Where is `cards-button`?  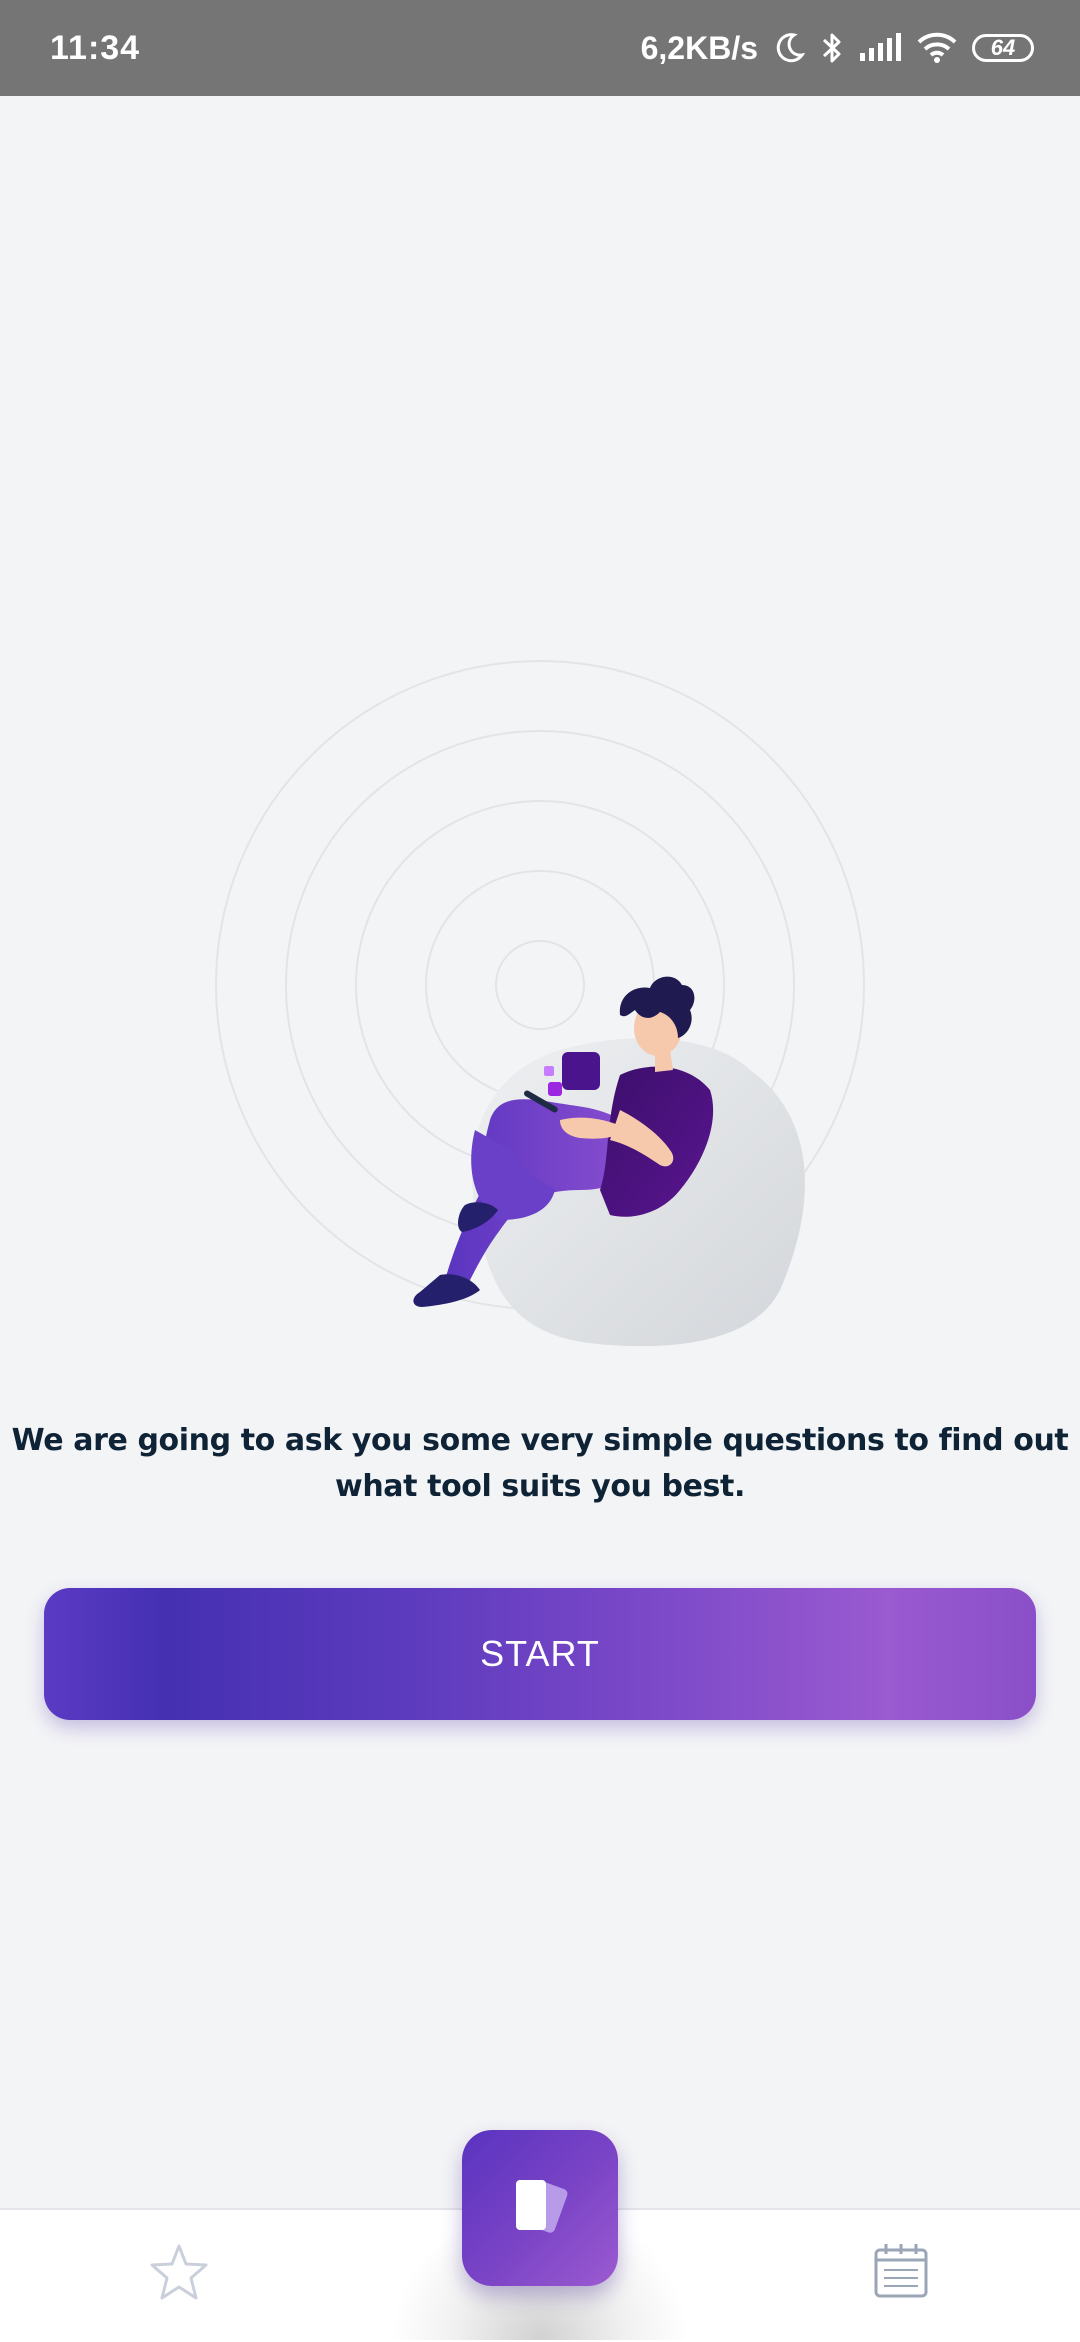
cards-button is located at coordinates (540, 2208).